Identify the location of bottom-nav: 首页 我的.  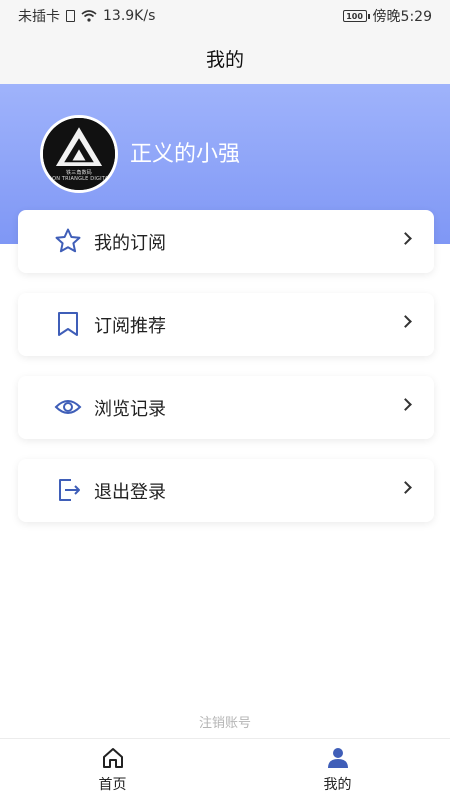
(225, 769).